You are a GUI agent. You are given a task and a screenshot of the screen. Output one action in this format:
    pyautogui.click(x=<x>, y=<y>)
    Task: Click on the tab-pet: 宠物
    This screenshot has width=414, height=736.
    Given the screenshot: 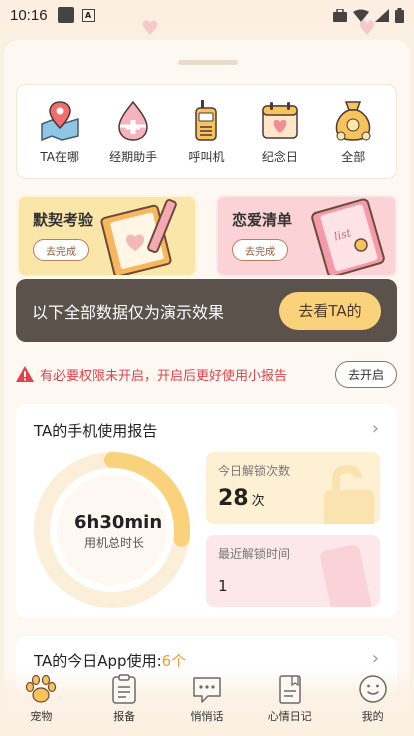 What is the action you would take?
    pyautogui.click(x=41, y=699)
    